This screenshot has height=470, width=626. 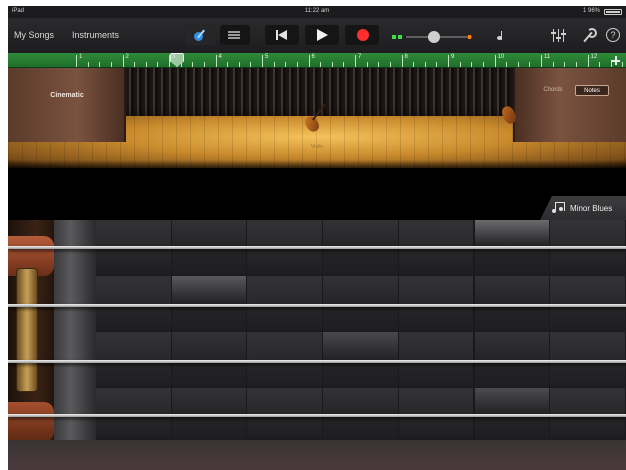 I want to click on nut-column, so click(x=75, y=330).